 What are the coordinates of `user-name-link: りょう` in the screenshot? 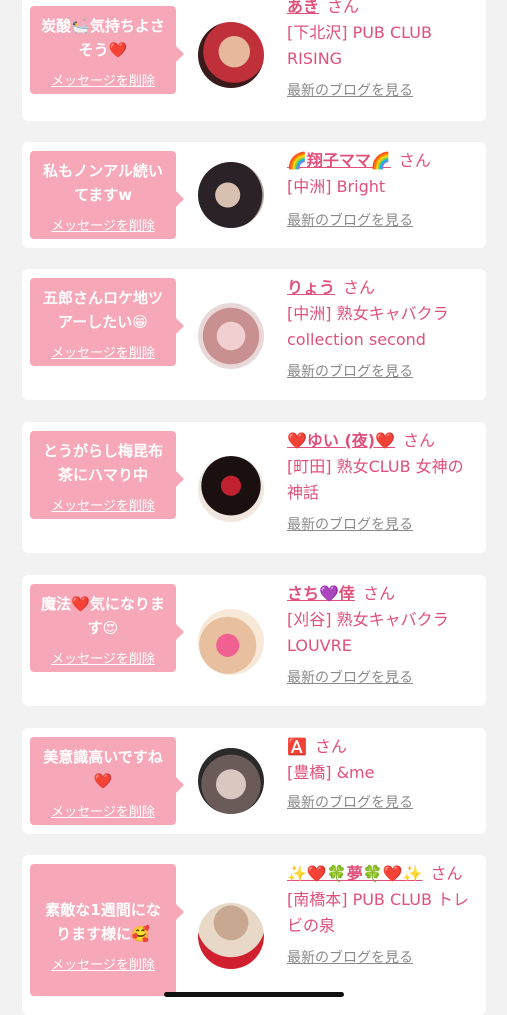 It's located at (311, 287).